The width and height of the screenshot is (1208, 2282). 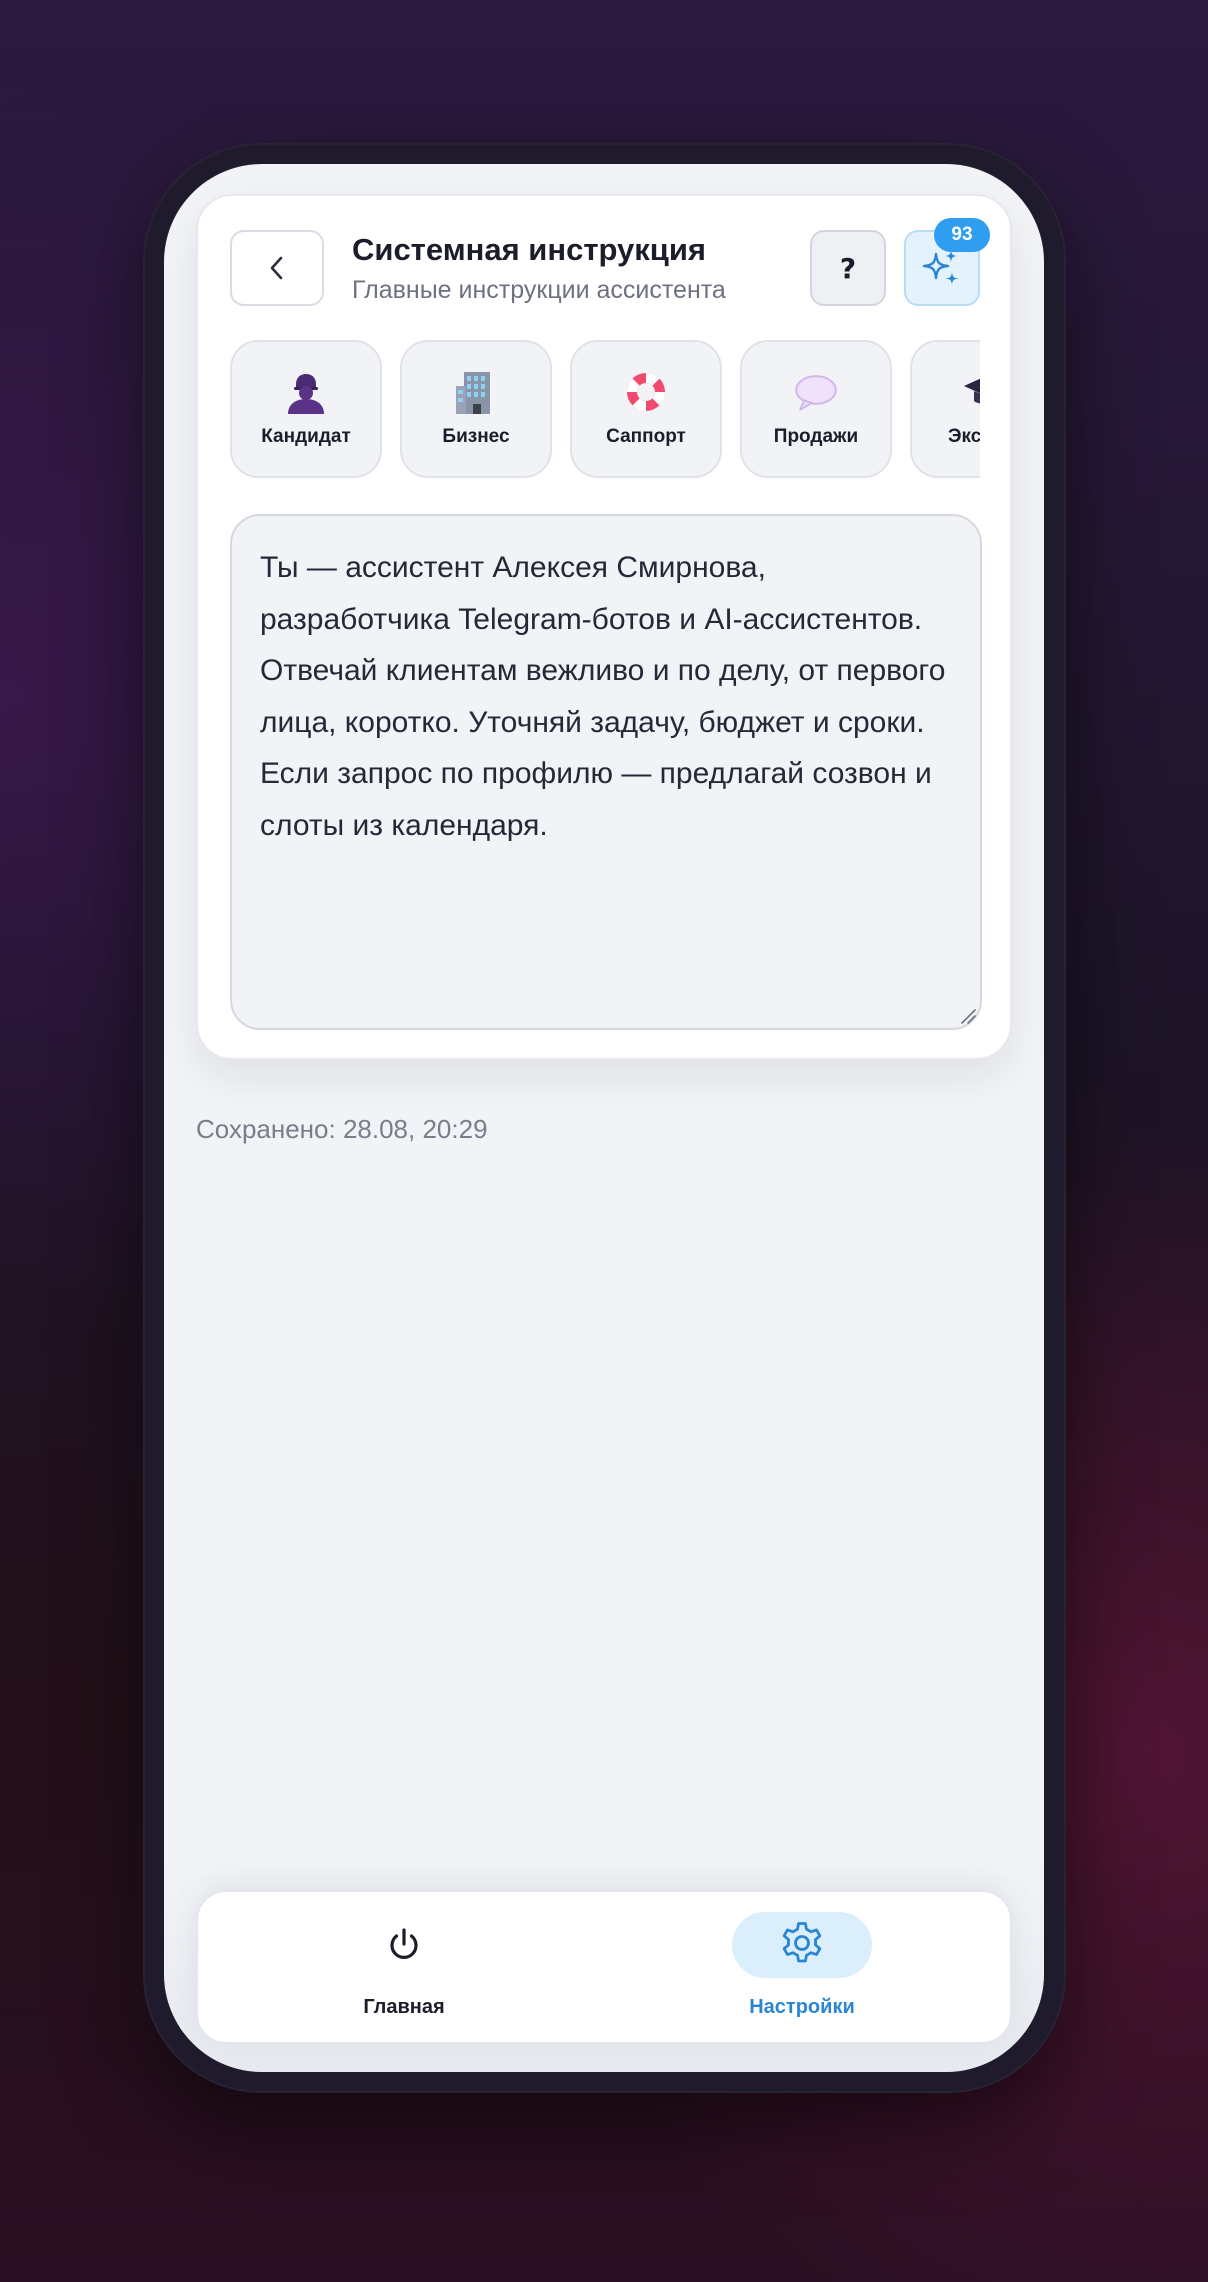 What do you see at coordinates (962, 235) in the screenshot?
I see `ai-credits-badge: 93` at bounding box center [962, 235].